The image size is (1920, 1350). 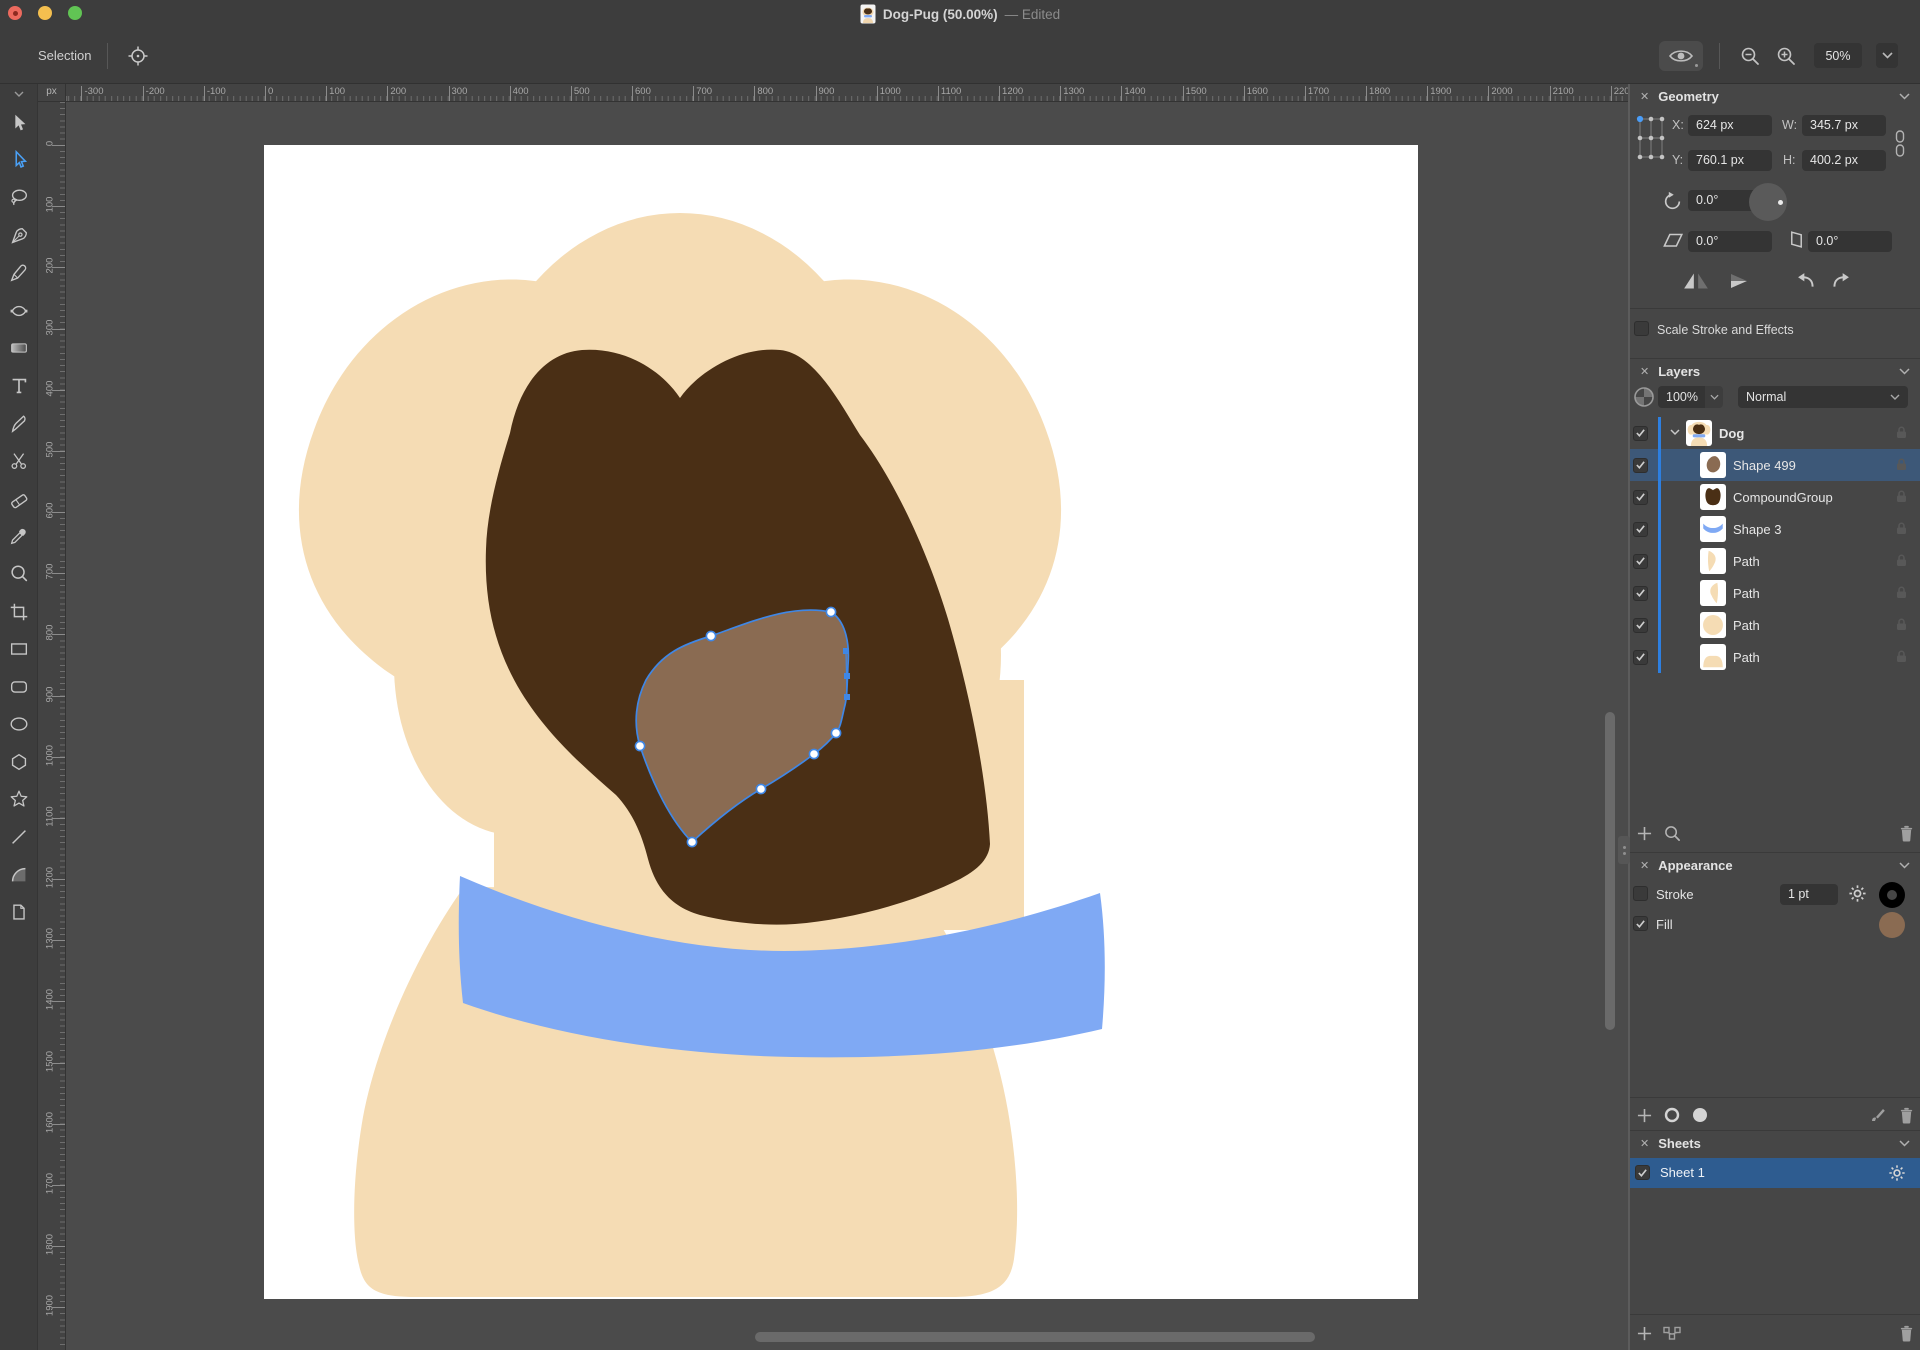 I want to click on horizontal-scrollbar, so click(x=1035, y=1337).